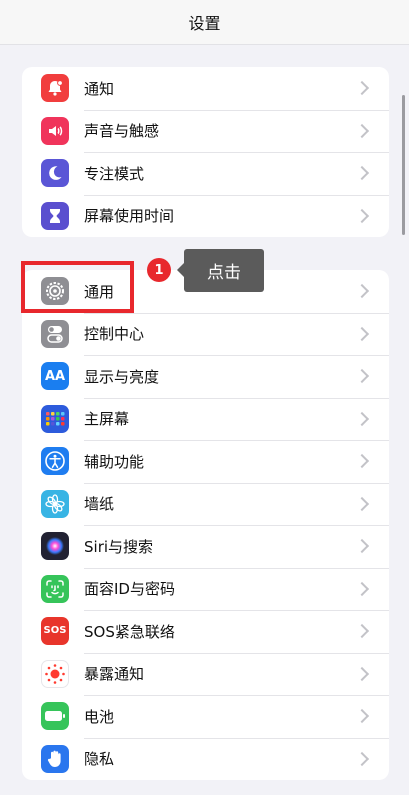  Describe the element at coordinates (205, 376) in the screenshot. I see `settings-row-display: AA 显示与亮度` at that location.